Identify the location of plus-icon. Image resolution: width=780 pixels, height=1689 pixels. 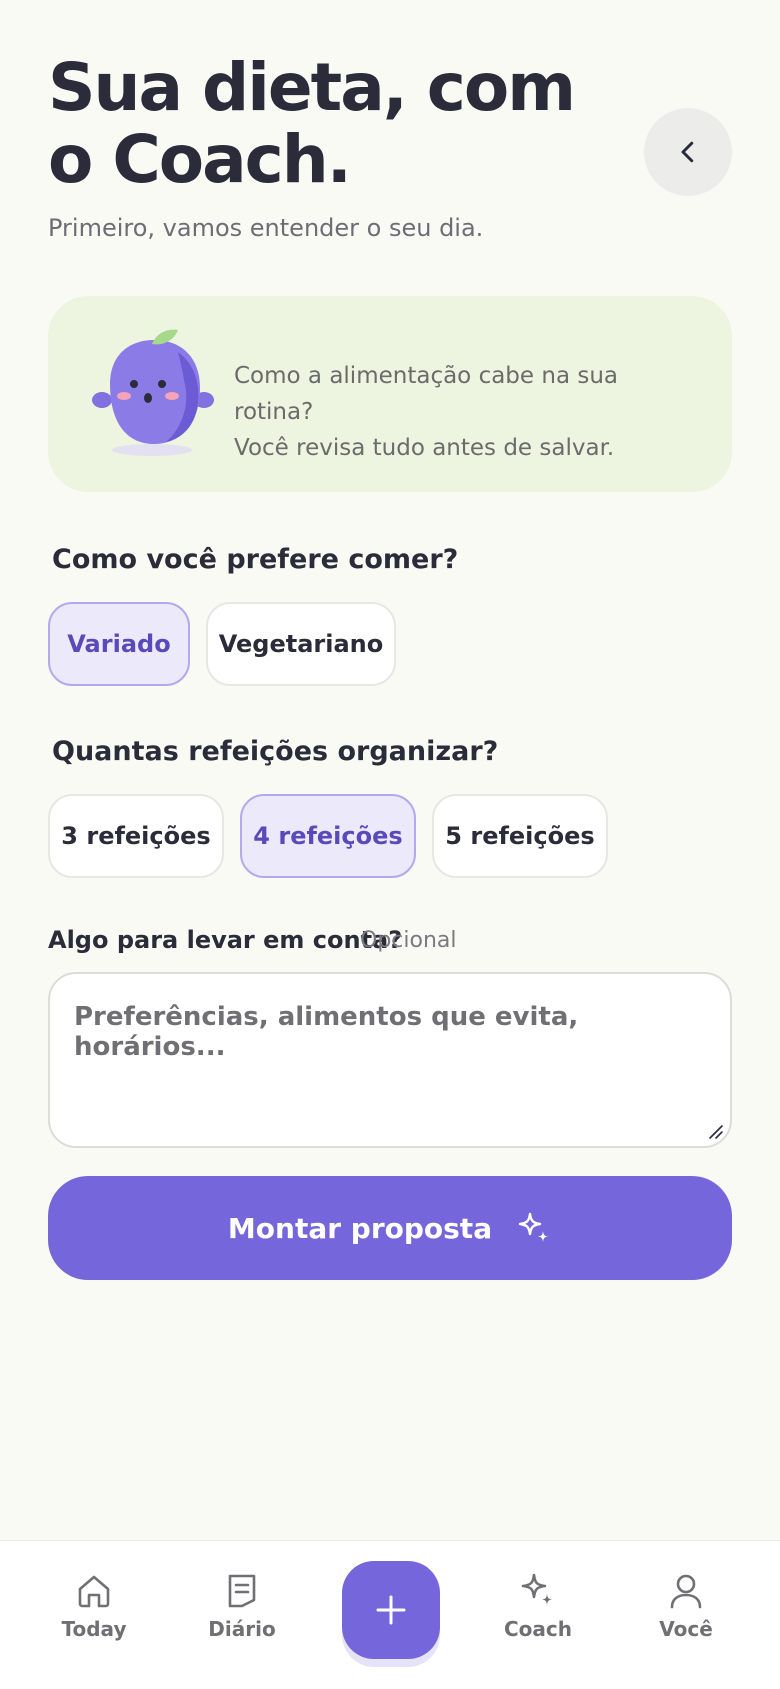
(391, 1610).